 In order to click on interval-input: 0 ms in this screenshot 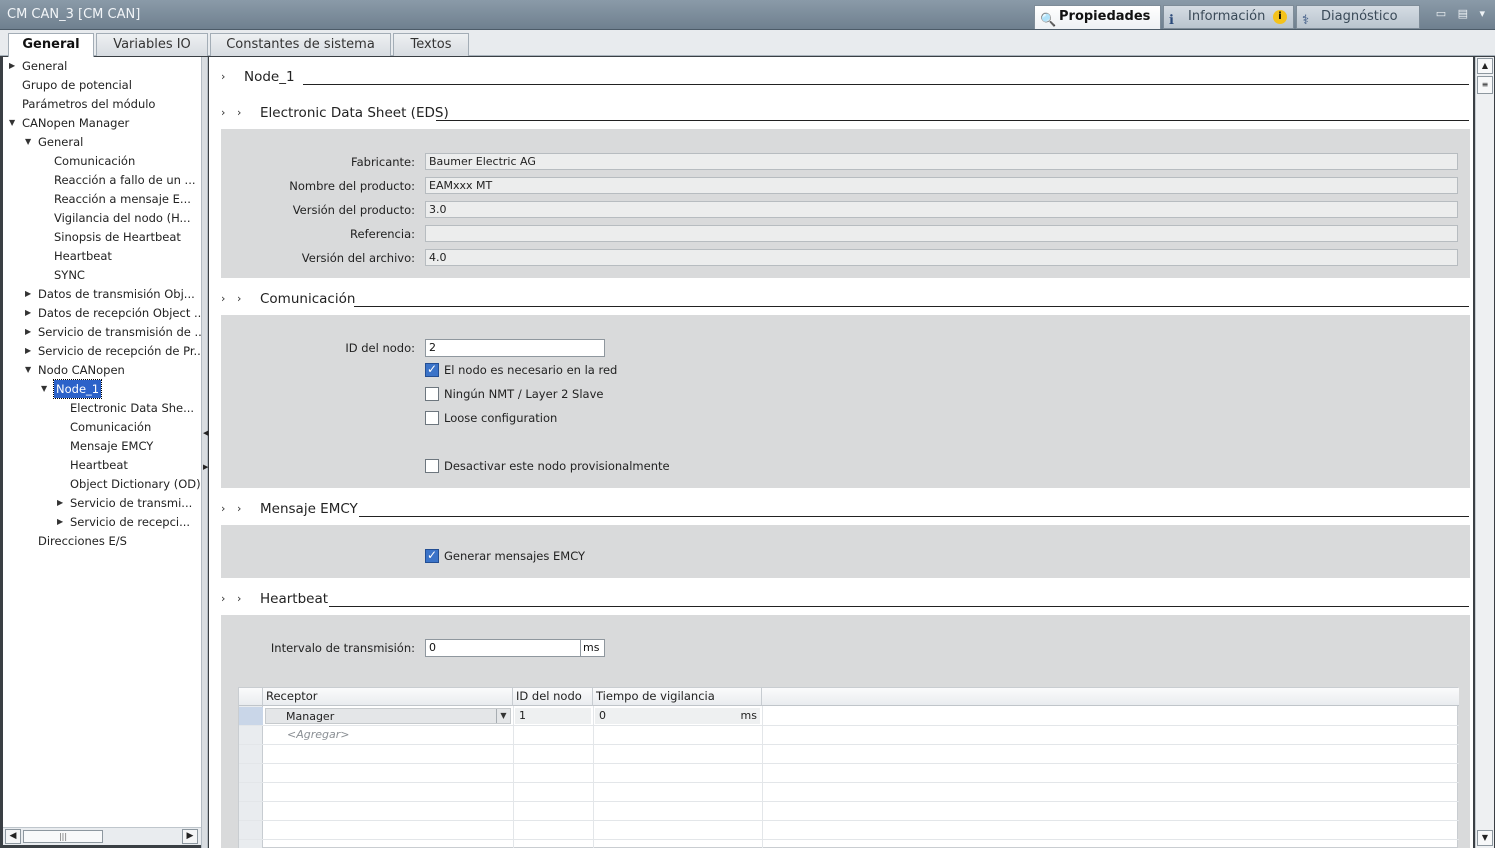, I will do `click(515, 648)`.